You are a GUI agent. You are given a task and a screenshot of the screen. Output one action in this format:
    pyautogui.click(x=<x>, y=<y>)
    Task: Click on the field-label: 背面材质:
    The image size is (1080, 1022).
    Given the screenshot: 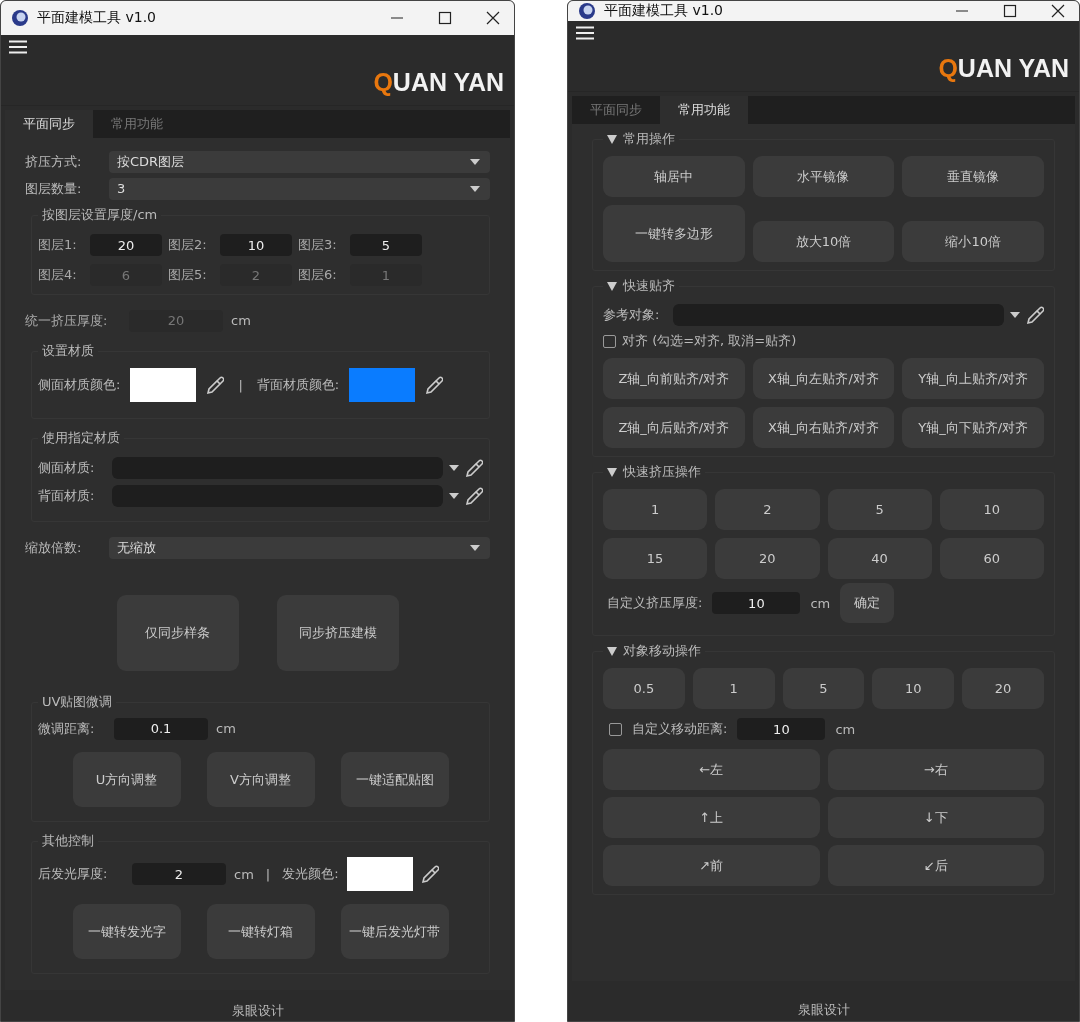 What is the action you would take?
    pyautogui.click(x=67, y=496)
    